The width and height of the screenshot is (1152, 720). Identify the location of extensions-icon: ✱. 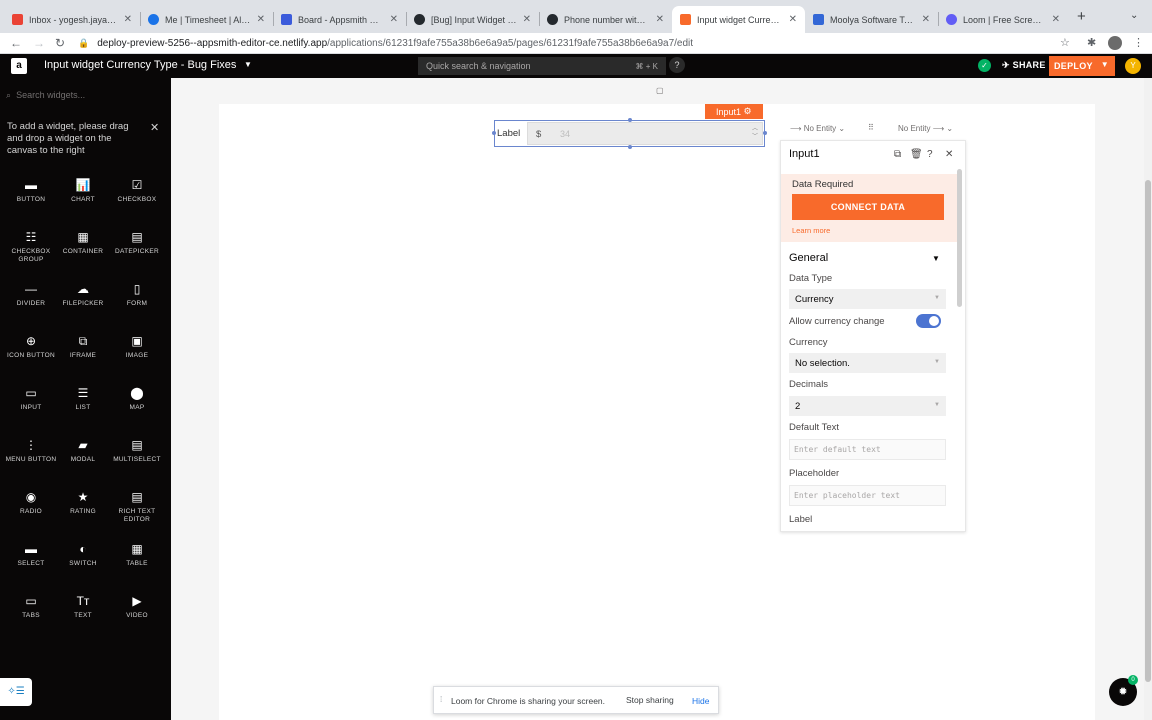
(1091, 42).